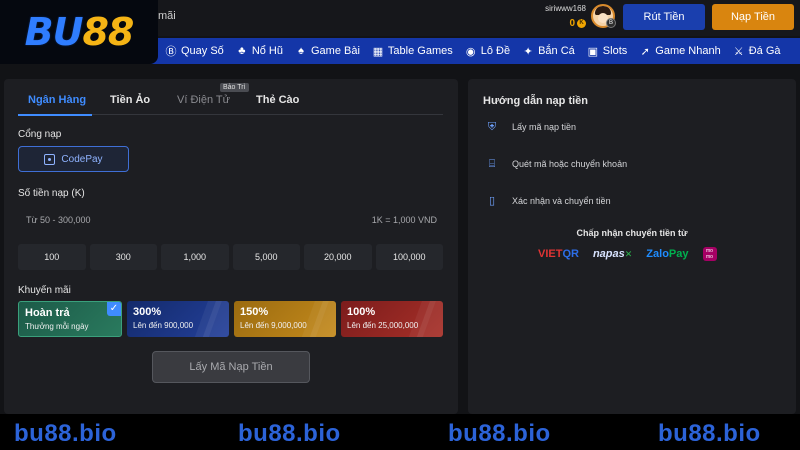 Image resolution: width=800 pixels, height=450 pixels. Describe the element at coordinates (492, 127) in the screenshot. I see `shield-check-icon: ⛨` at that location.